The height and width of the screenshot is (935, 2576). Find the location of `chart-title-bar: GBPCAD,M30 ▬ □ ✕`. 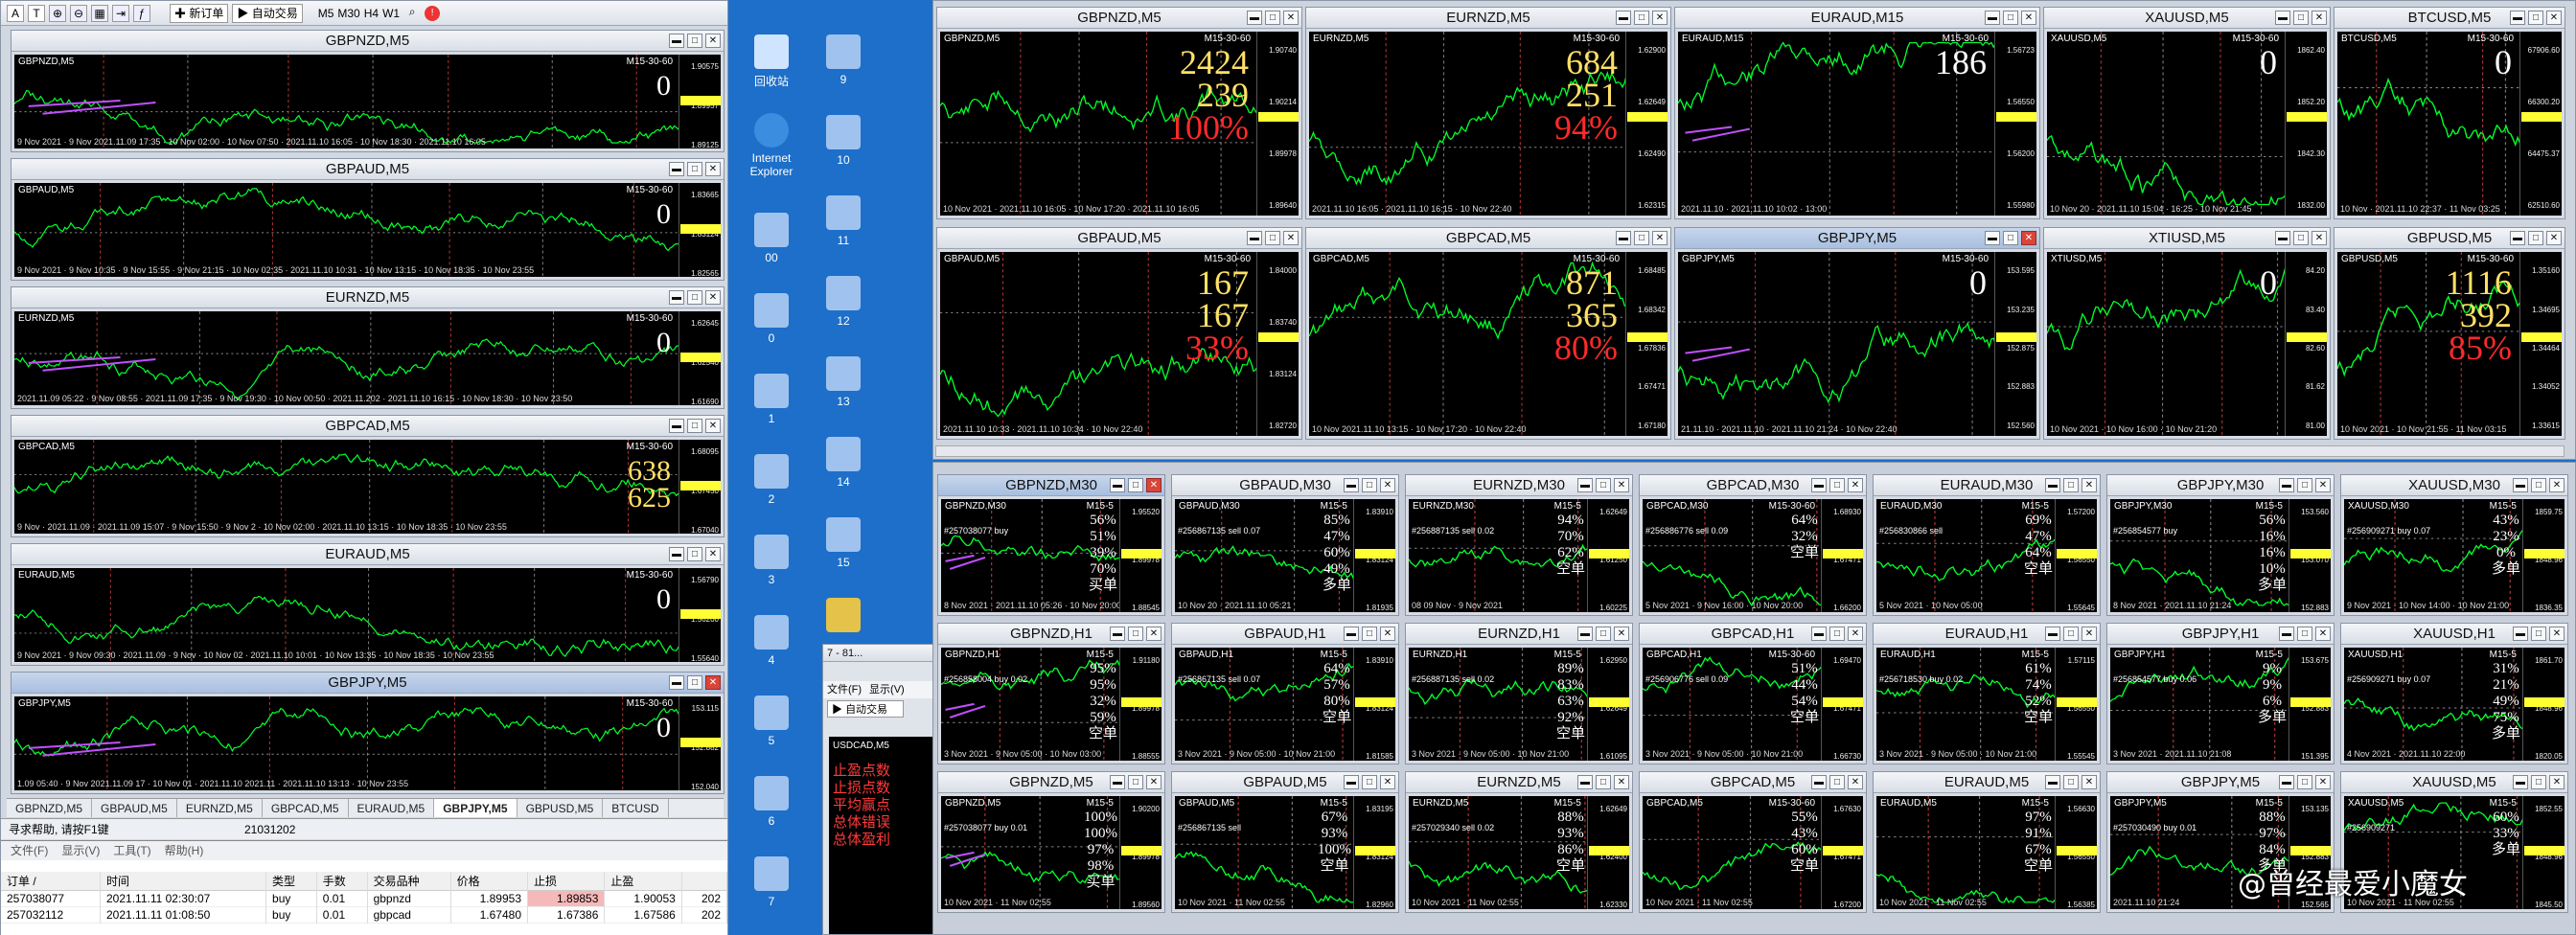

chart-title-bar: GBPCAD,M30 ▬ □ ✕ is located at coordinates (1753, 485).